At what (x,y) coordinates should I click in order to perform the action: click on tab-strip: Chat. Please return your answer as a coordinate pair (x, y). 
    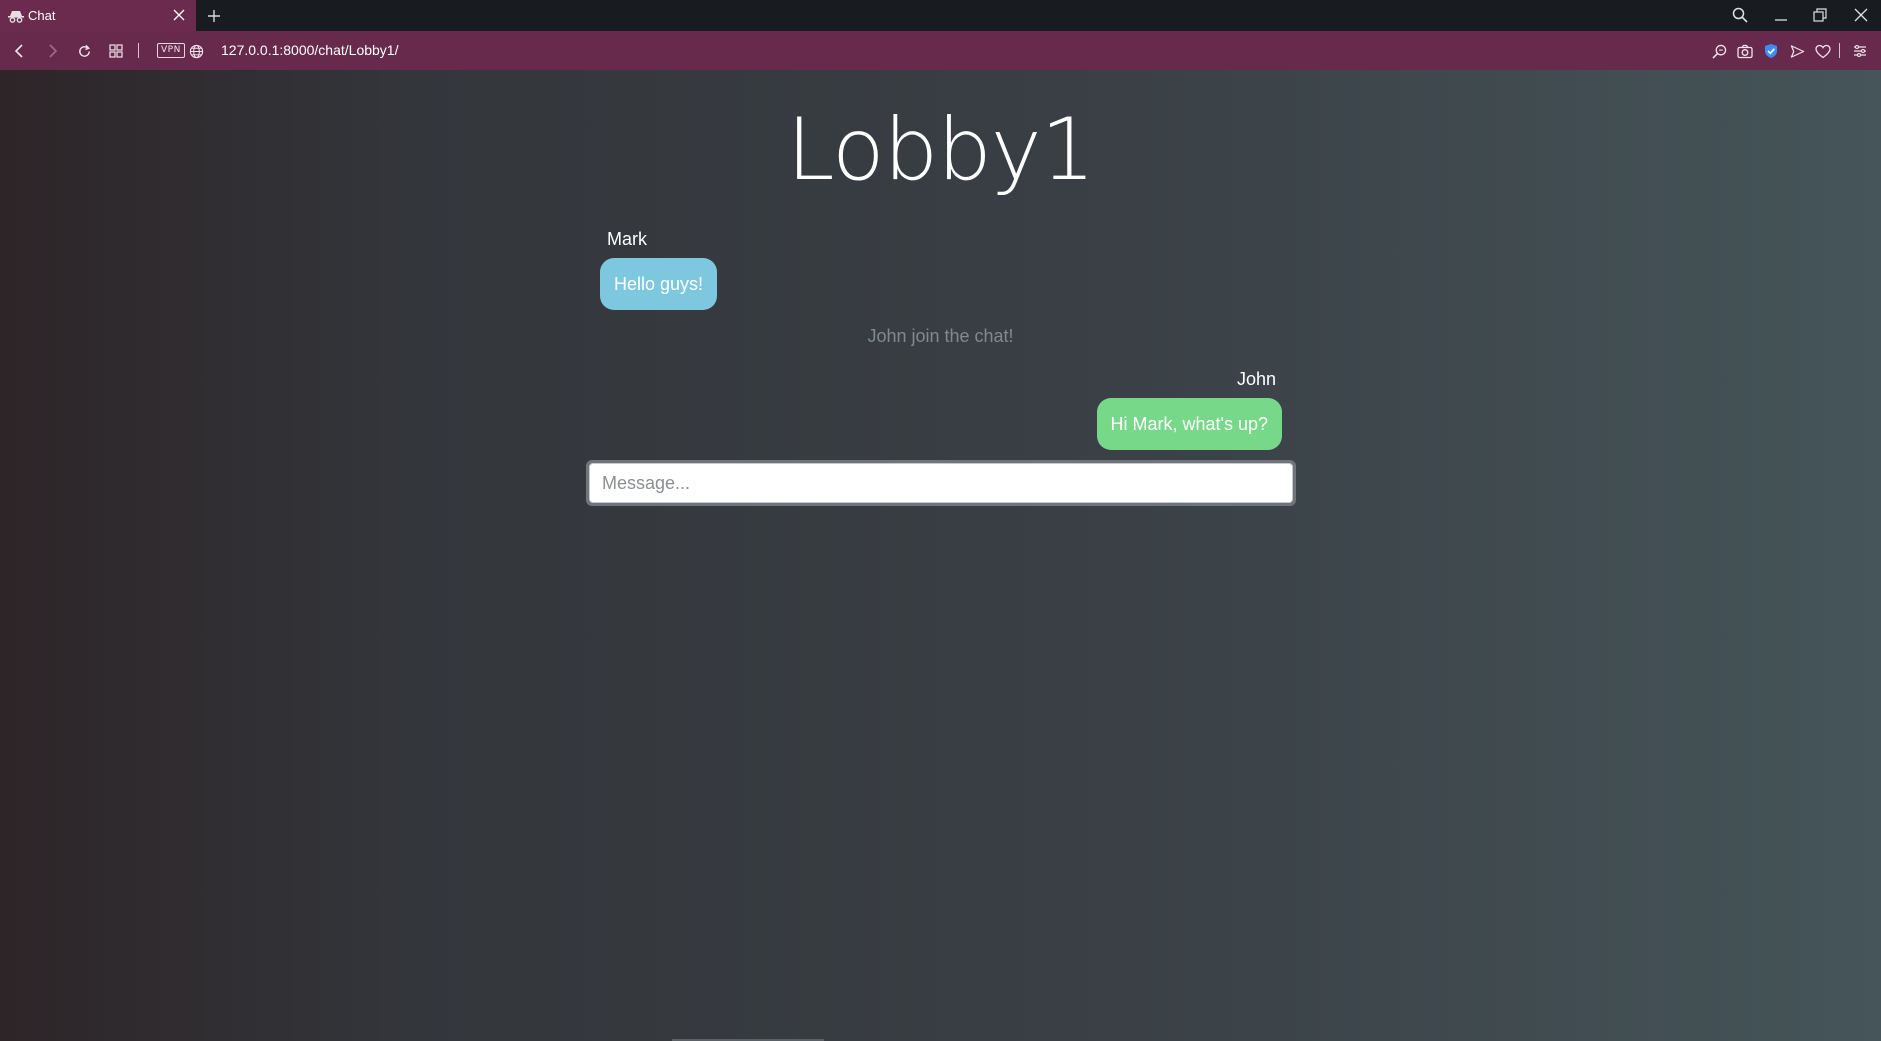
    Looking at the image, I should click on (940, 15).